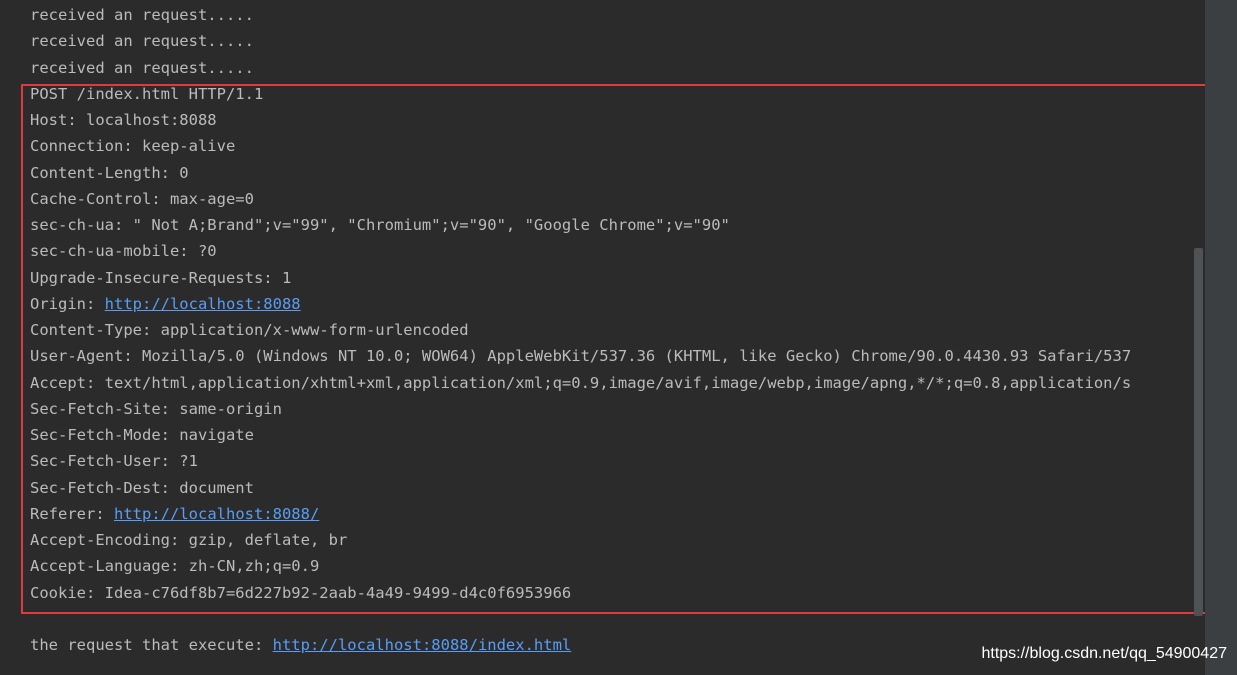 The height and width of the screenshot is (675, 1237). I want to click on header-referer: Referer: http://localhost:8088/, so click(174, 514).